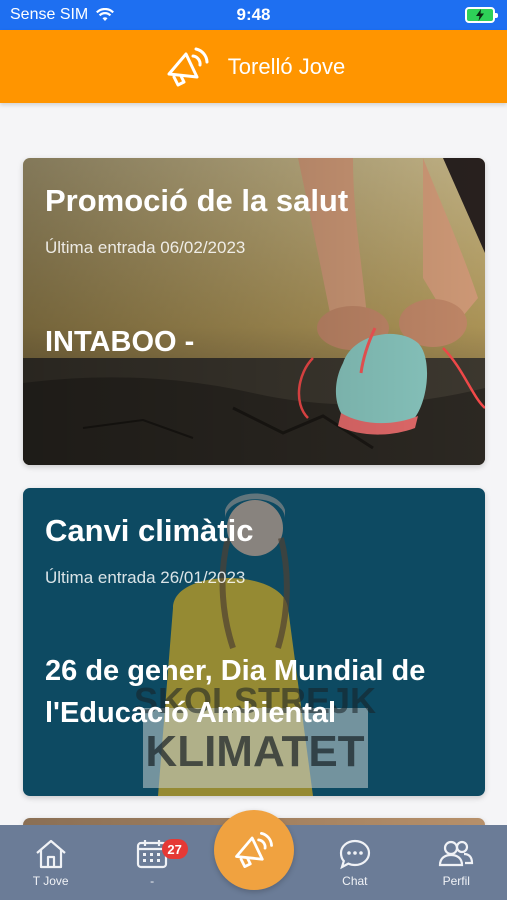  Describe the element at coordinates (174, 849) in the screenshot. I see `notification-badge: 27` at that location.